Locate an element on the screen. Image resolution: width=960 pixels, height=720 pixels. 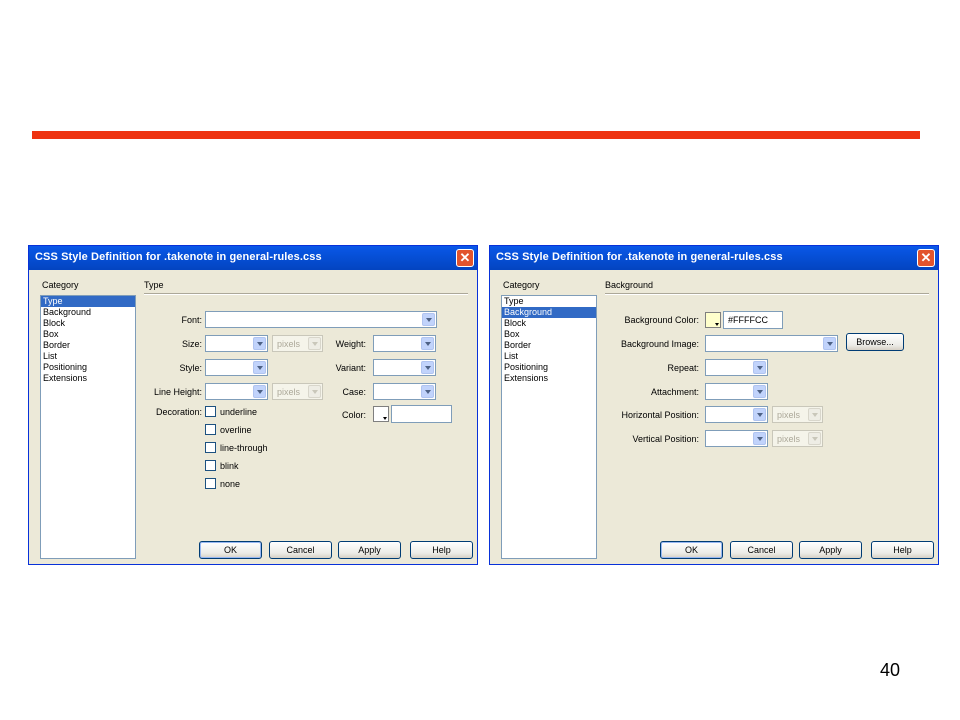
v-position-label: Vertical Position: is located at coordinates (665, 439).